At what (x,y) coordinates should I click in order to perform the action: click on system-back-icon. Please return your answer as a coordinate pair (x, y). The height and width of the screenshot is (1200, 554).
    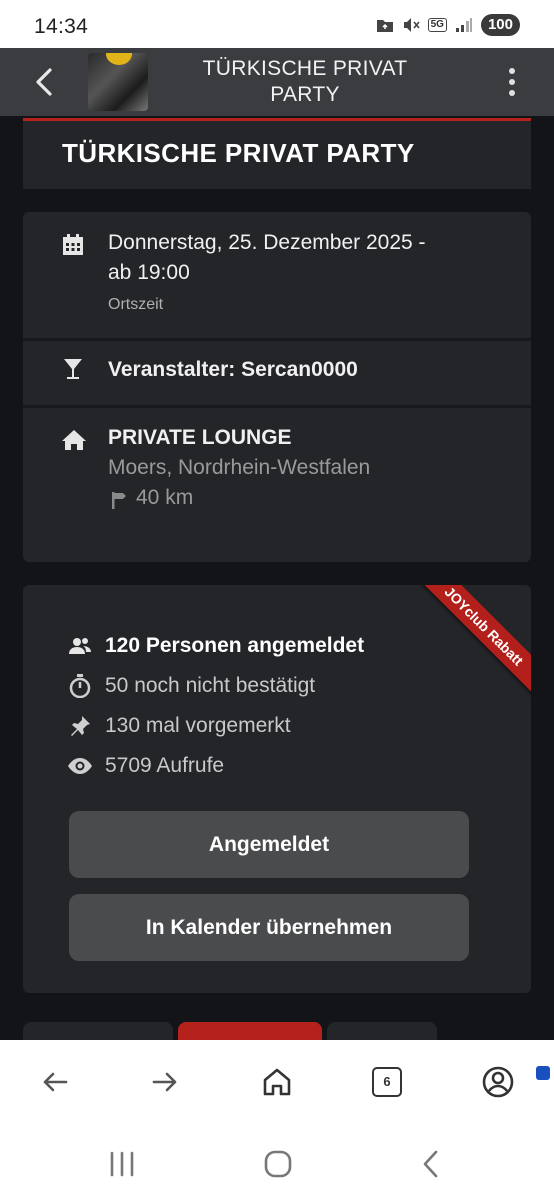
    Looking at the image, I should click on (432, 1164).